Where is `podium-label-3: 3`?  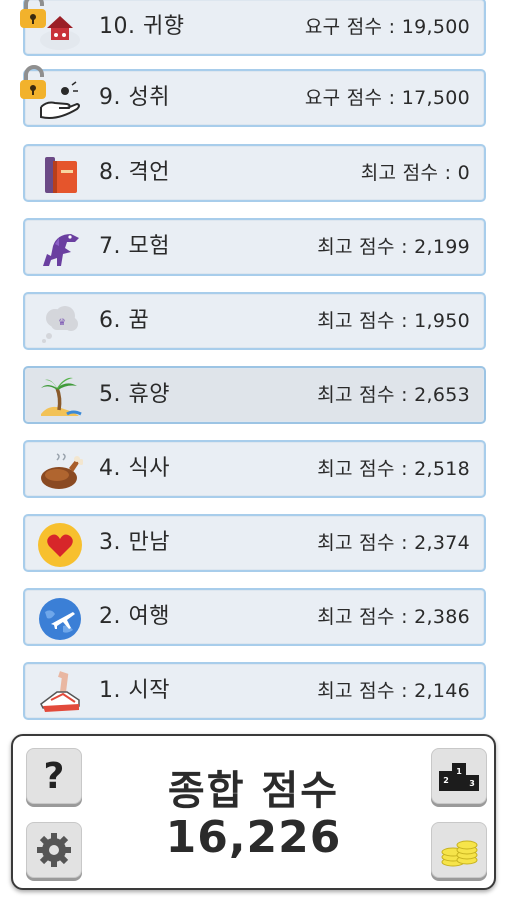
podium-label-3: 3 is located at coordinates (472, 783).